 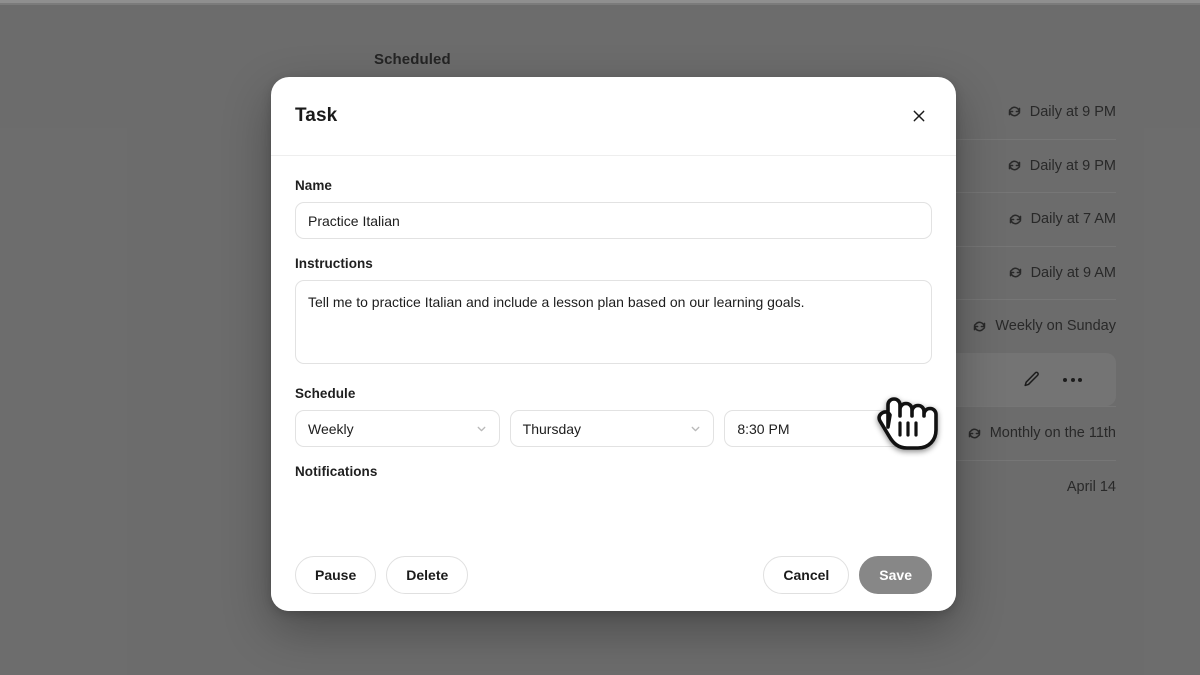 What do you see at coordinates (1052, 433) in the screenshot?
I see `row-schedule-label: Monthly on the 11th` at bounding box center [1052, 433].